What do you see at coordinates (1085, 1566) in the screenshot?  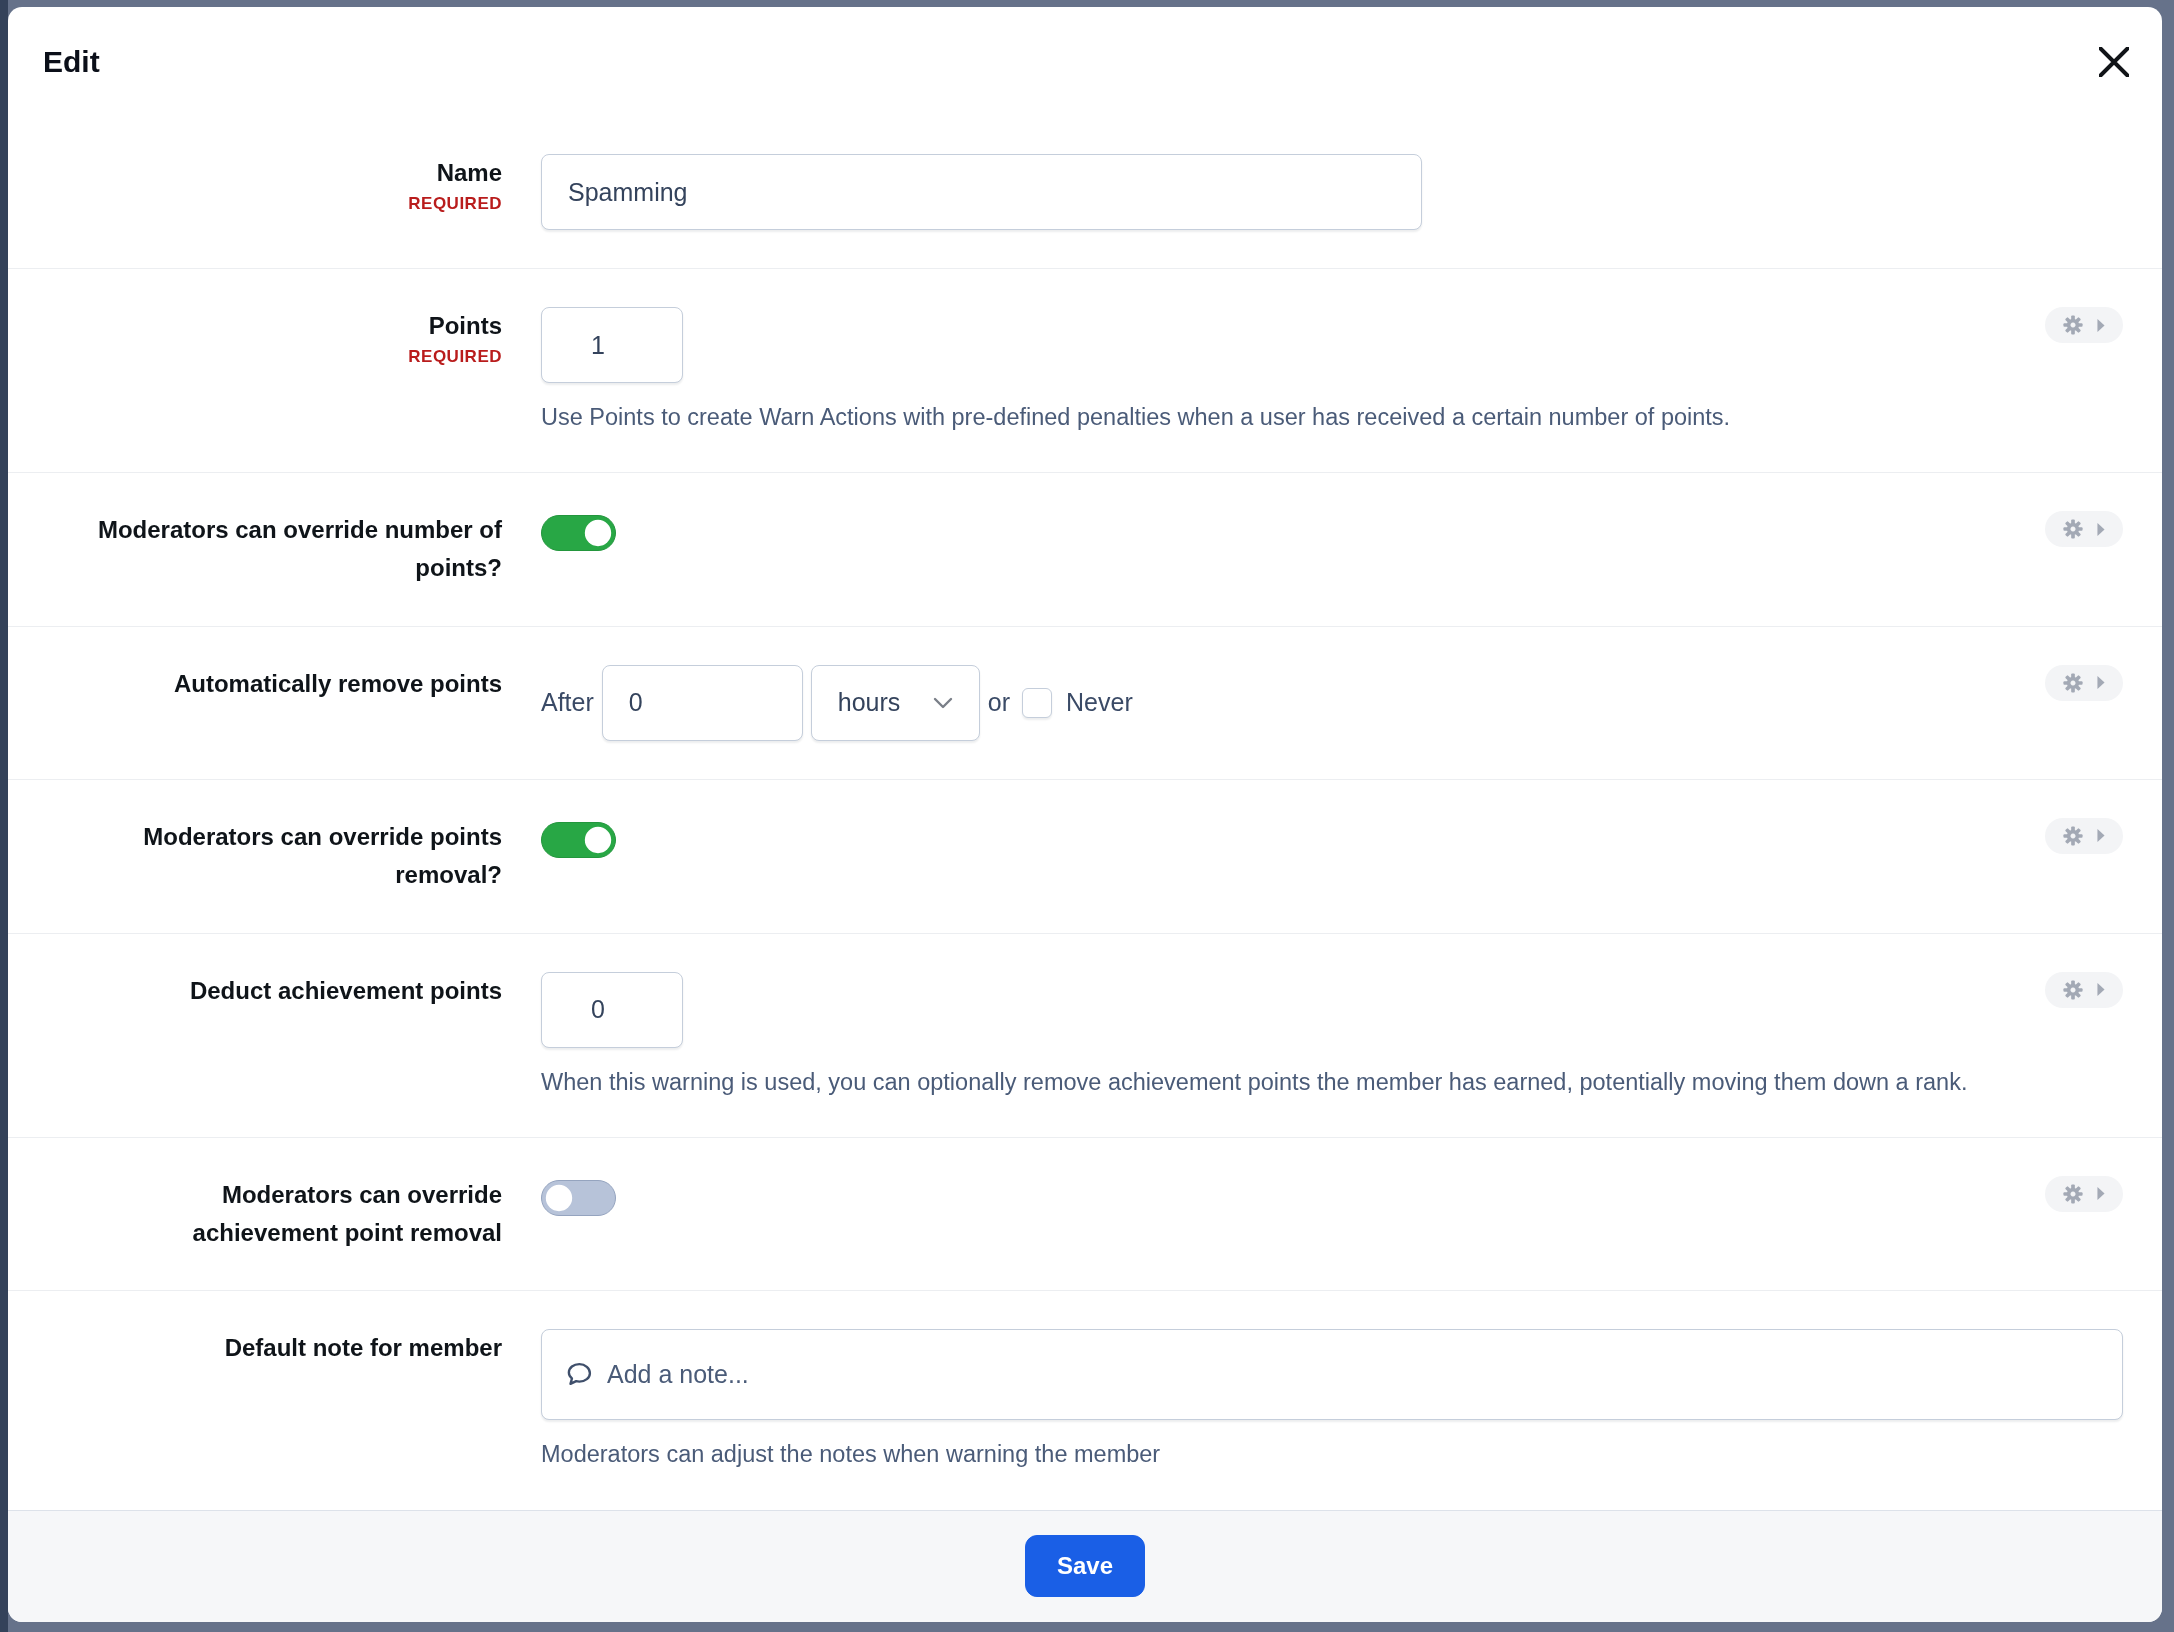 I see `save-button: Save` at bounding box center [1085, 1566].